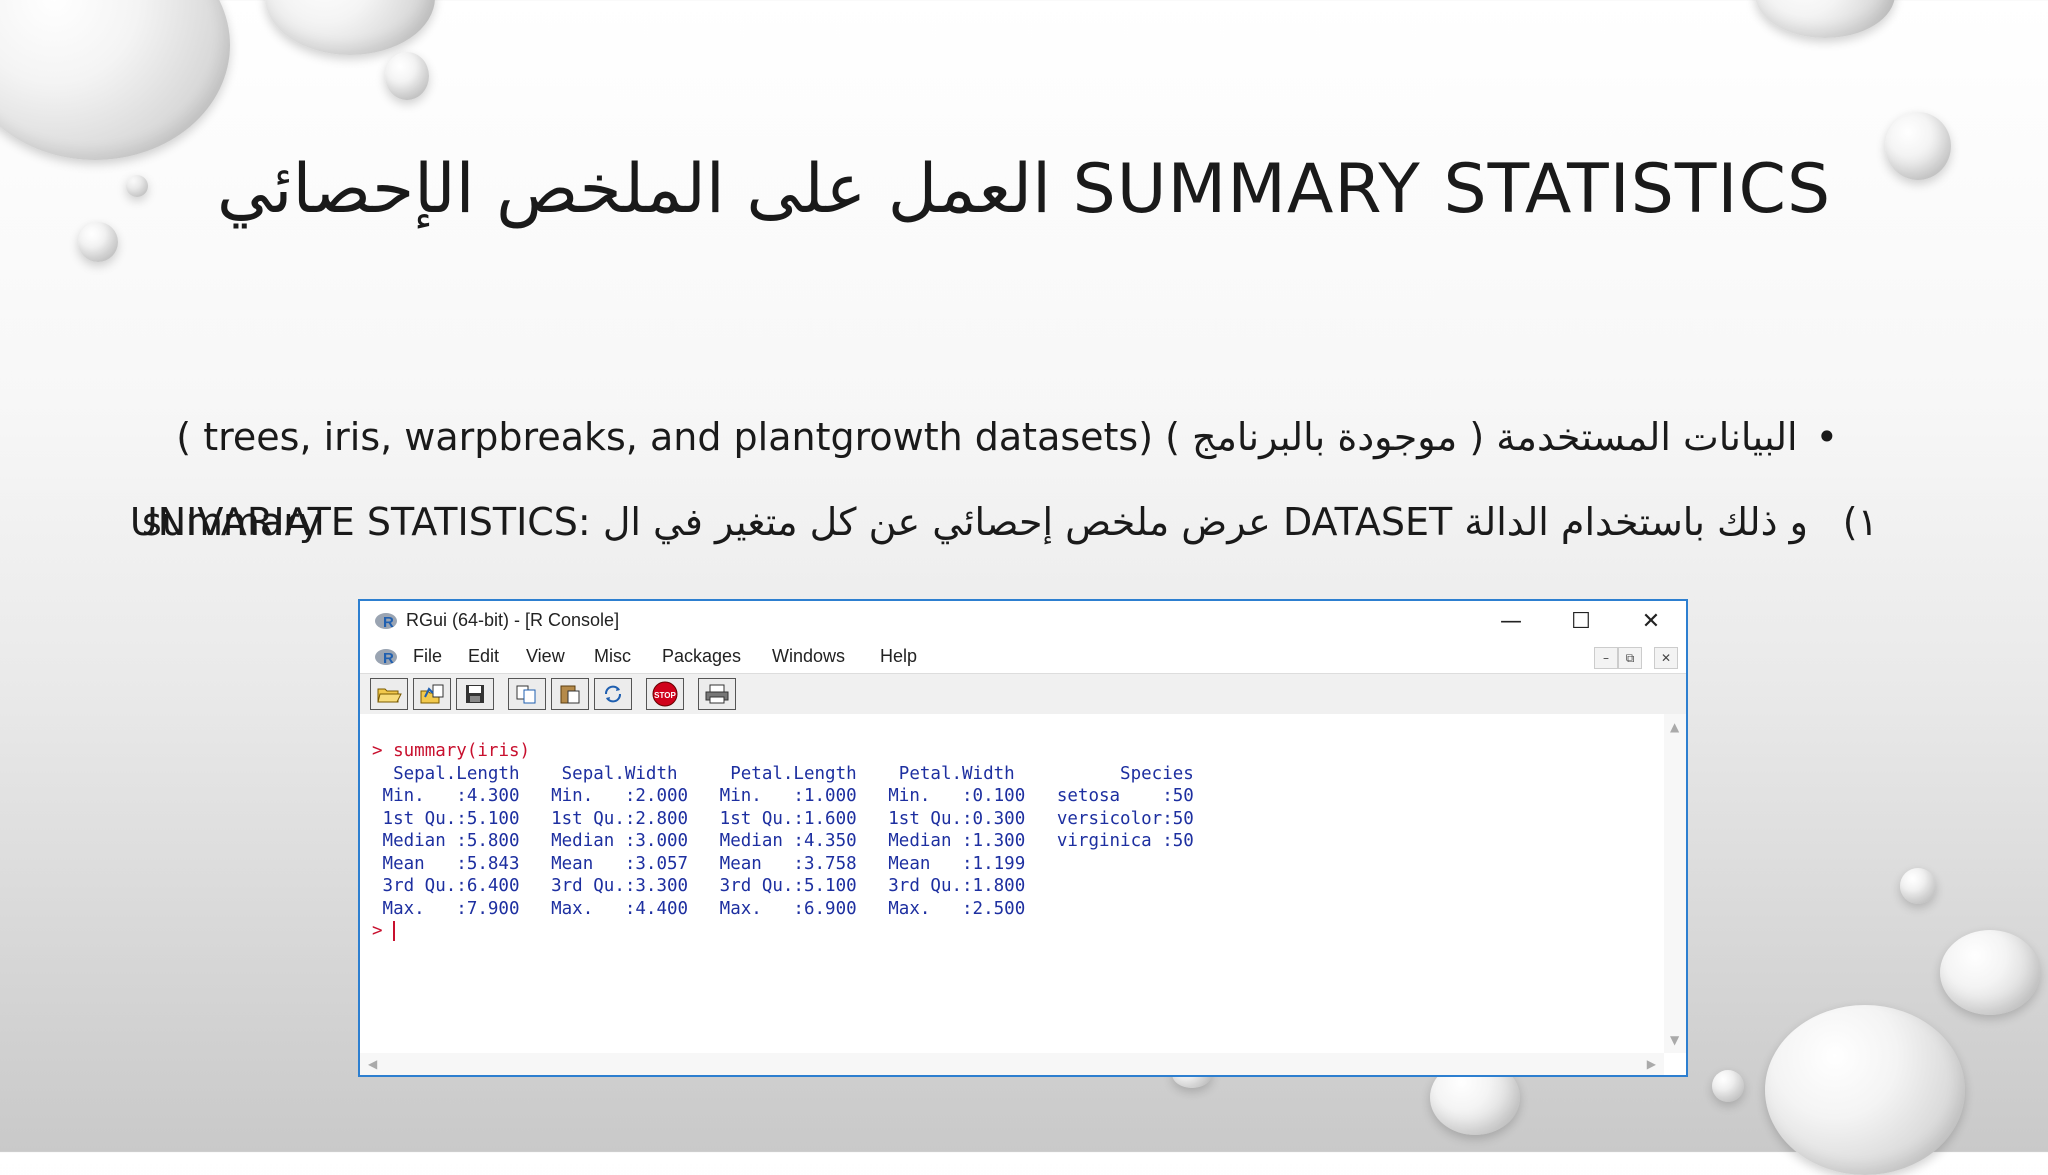 The width and height of the screenshot is (2048, 1175). Describe the element at coordinates (1511, 621) in the screenshot. I see `minimize-button: —` at that location.